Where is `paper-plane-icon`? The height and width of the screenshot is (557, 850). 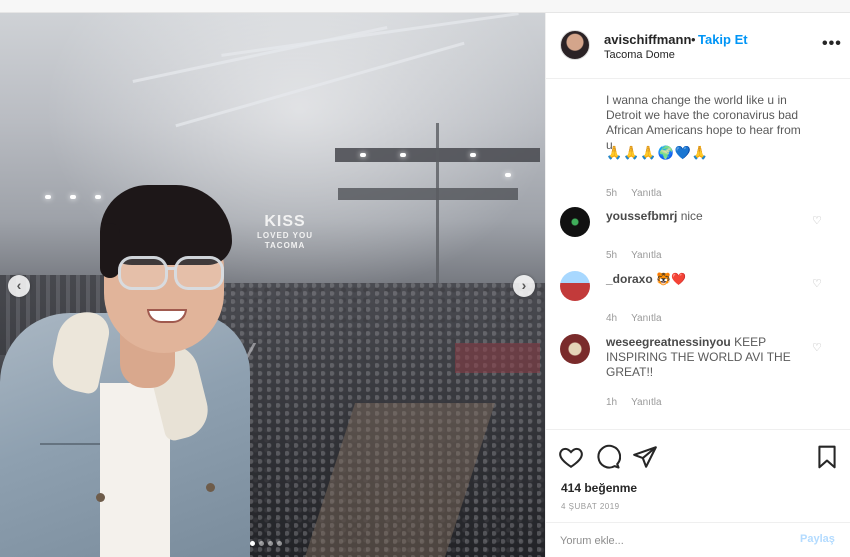
paper-plane-icon is located at coordinates (645, 457).